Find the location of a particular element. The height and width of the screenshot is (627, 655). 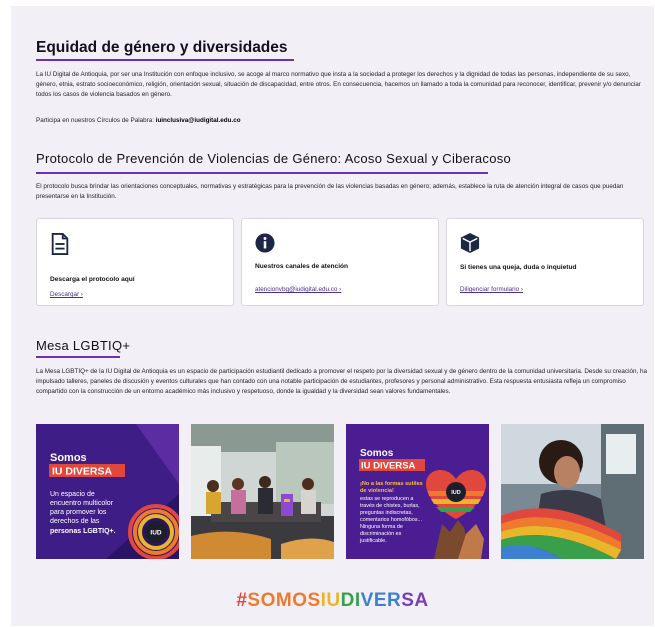

photo-panel-event is located at coordinates (262, 491).